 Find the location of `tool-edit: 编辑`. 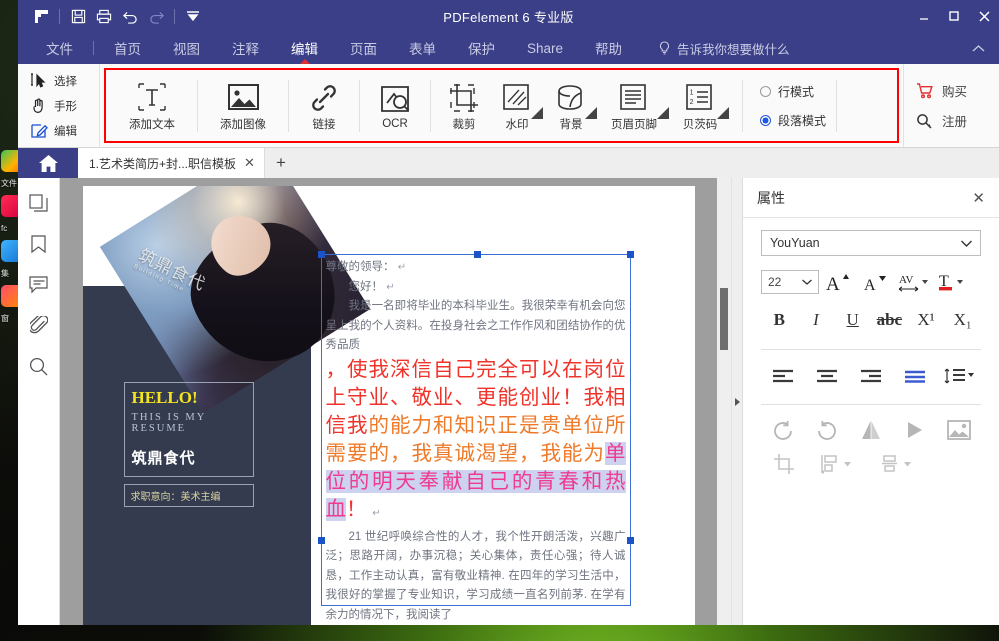

tool-edit: 编辑 is located at coordinates (64, 131).